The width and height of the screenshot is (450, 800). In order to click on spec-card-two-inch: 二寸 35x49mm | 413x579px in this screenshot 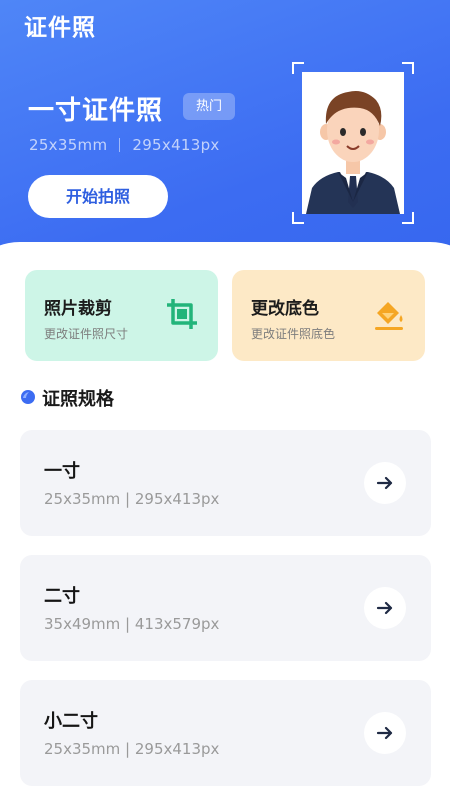, I will do `click(225, 608)`.